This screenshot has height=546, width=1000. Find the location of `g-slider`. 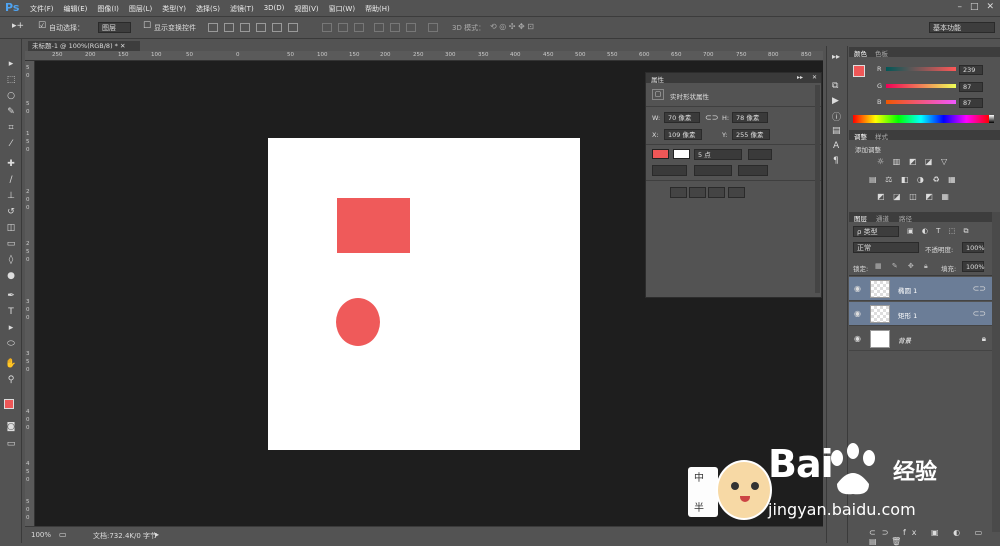

g-slider is located at coordinates (921, 86).